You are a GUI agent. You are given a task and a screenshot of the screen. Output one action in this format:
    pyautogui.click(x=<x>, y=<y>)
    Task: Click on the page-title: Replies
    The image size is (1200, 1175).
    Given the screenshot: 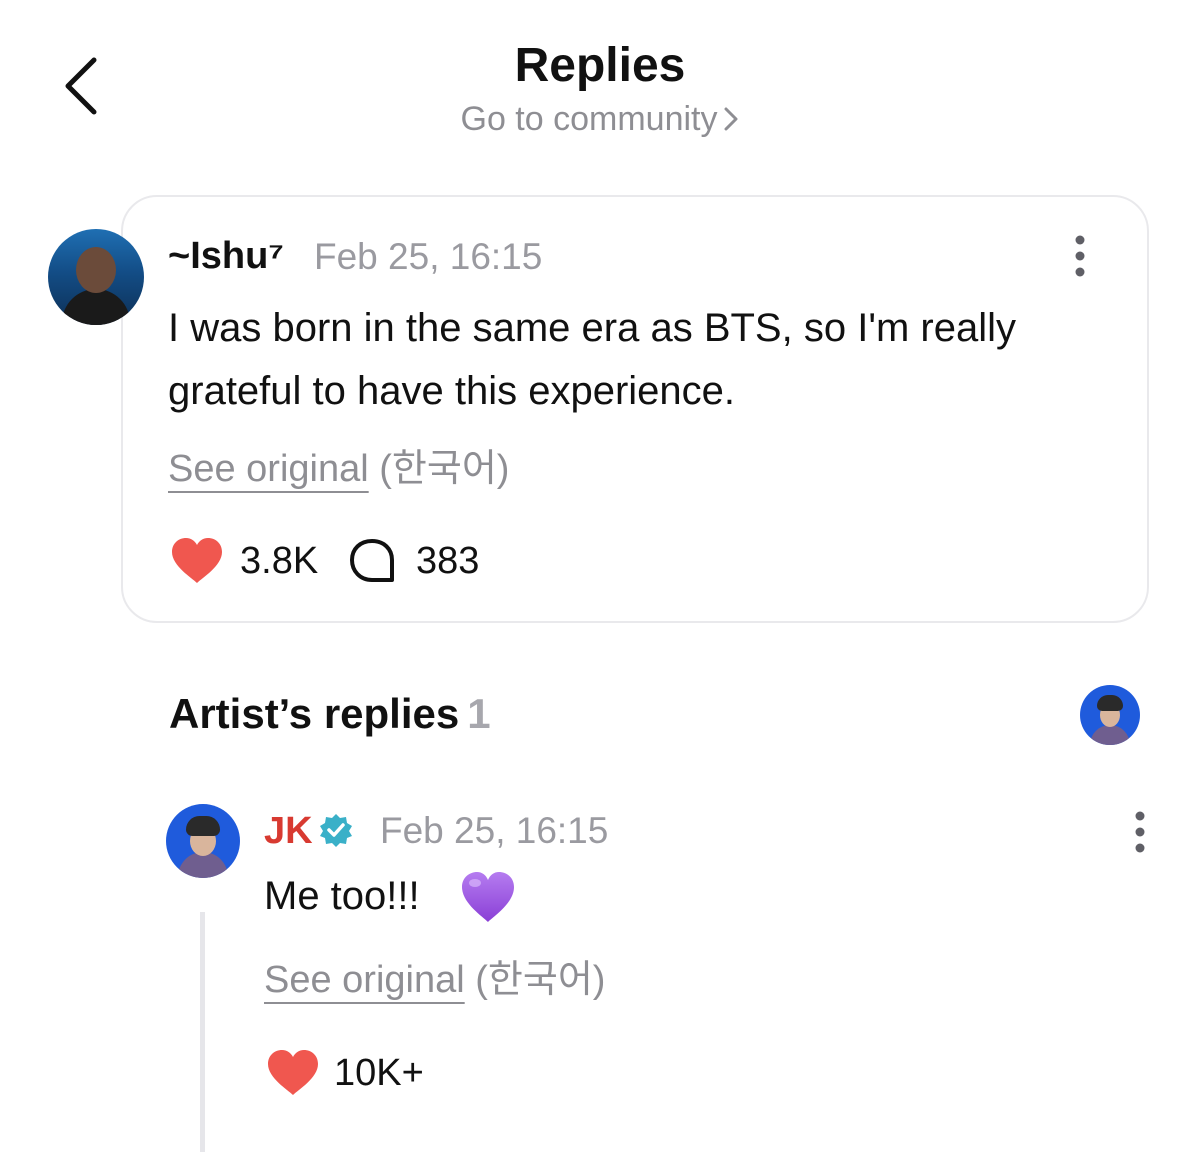 What is the action you would take?
    pyautogui.click(x=600, y=65)
    